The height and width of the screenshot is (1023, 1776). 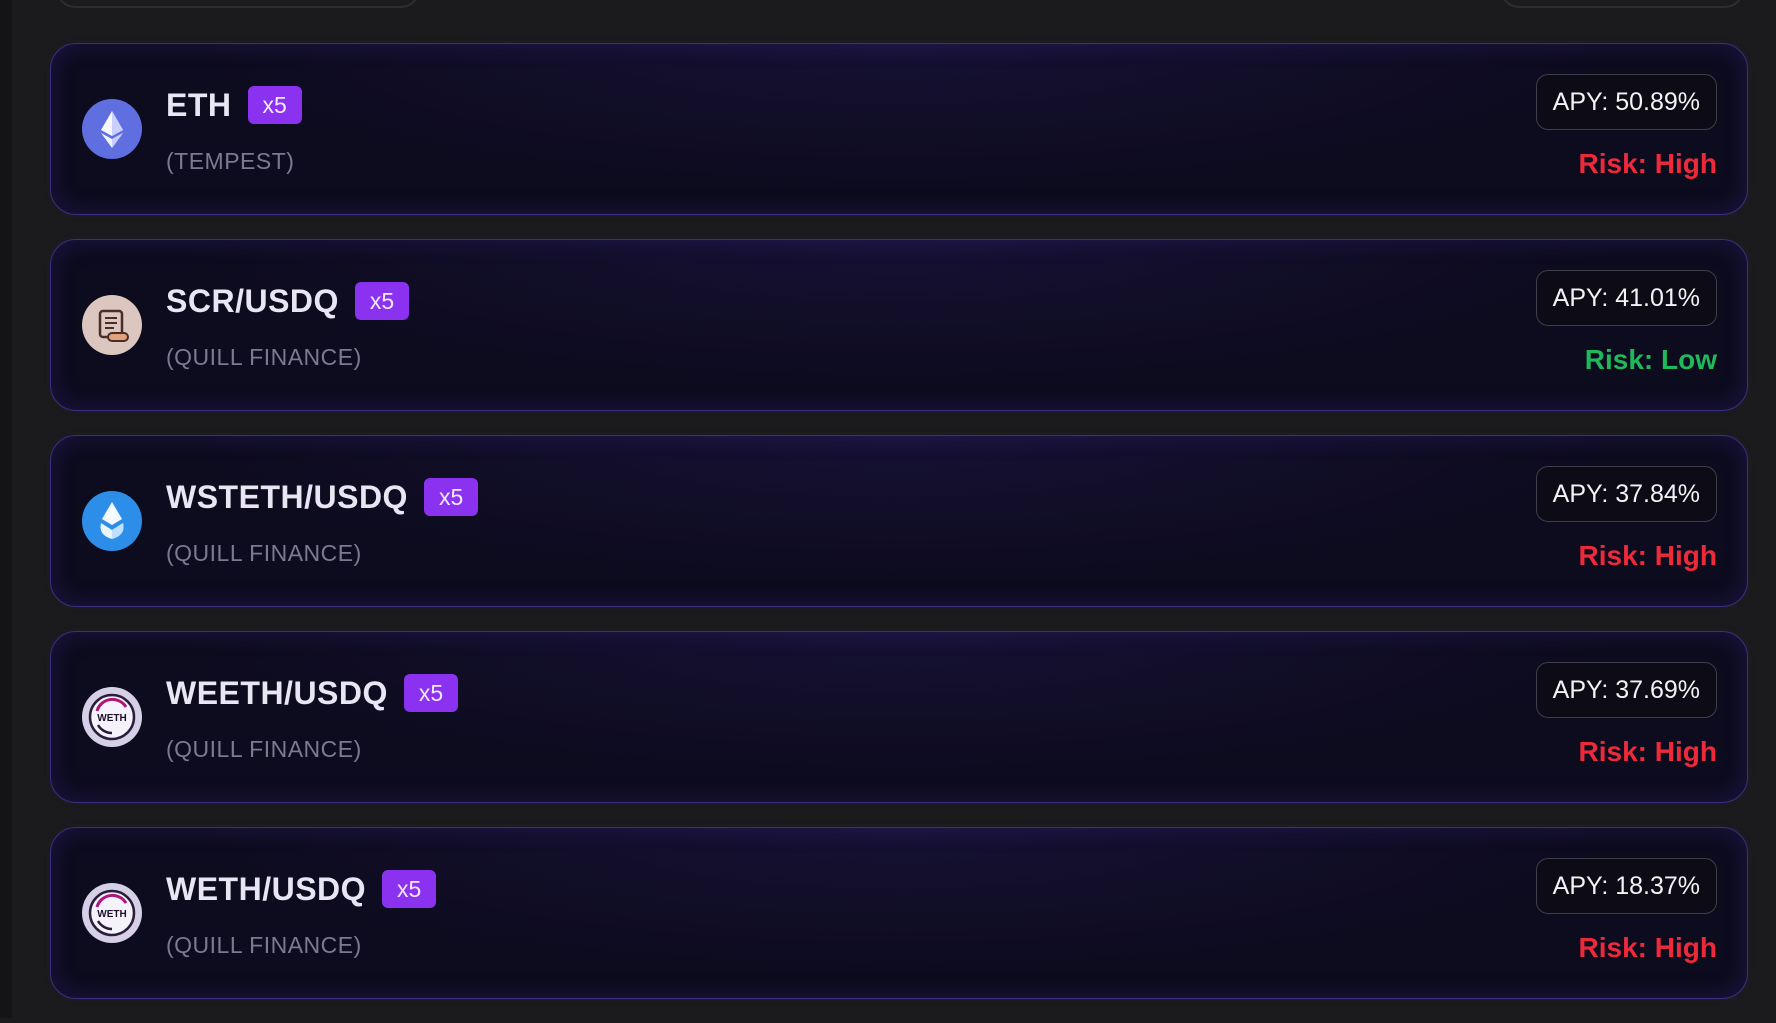 What do you see at coordinates (1626, 690) in the screenshot?
I see `apy-badge: APY: 37.69%` at bounding box center [1626, 690].